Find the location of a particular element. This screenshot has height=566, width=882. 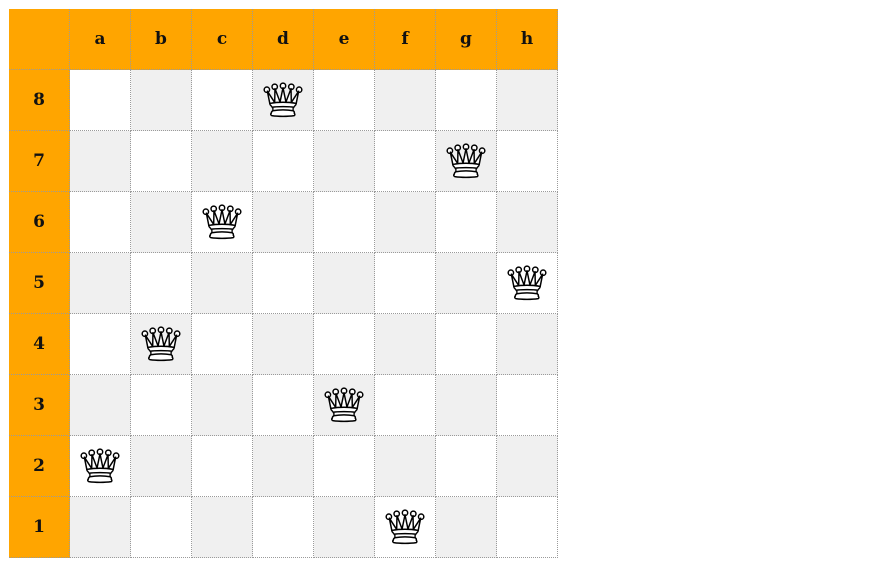

file-label-b: b is located at coordinates (161, 39).